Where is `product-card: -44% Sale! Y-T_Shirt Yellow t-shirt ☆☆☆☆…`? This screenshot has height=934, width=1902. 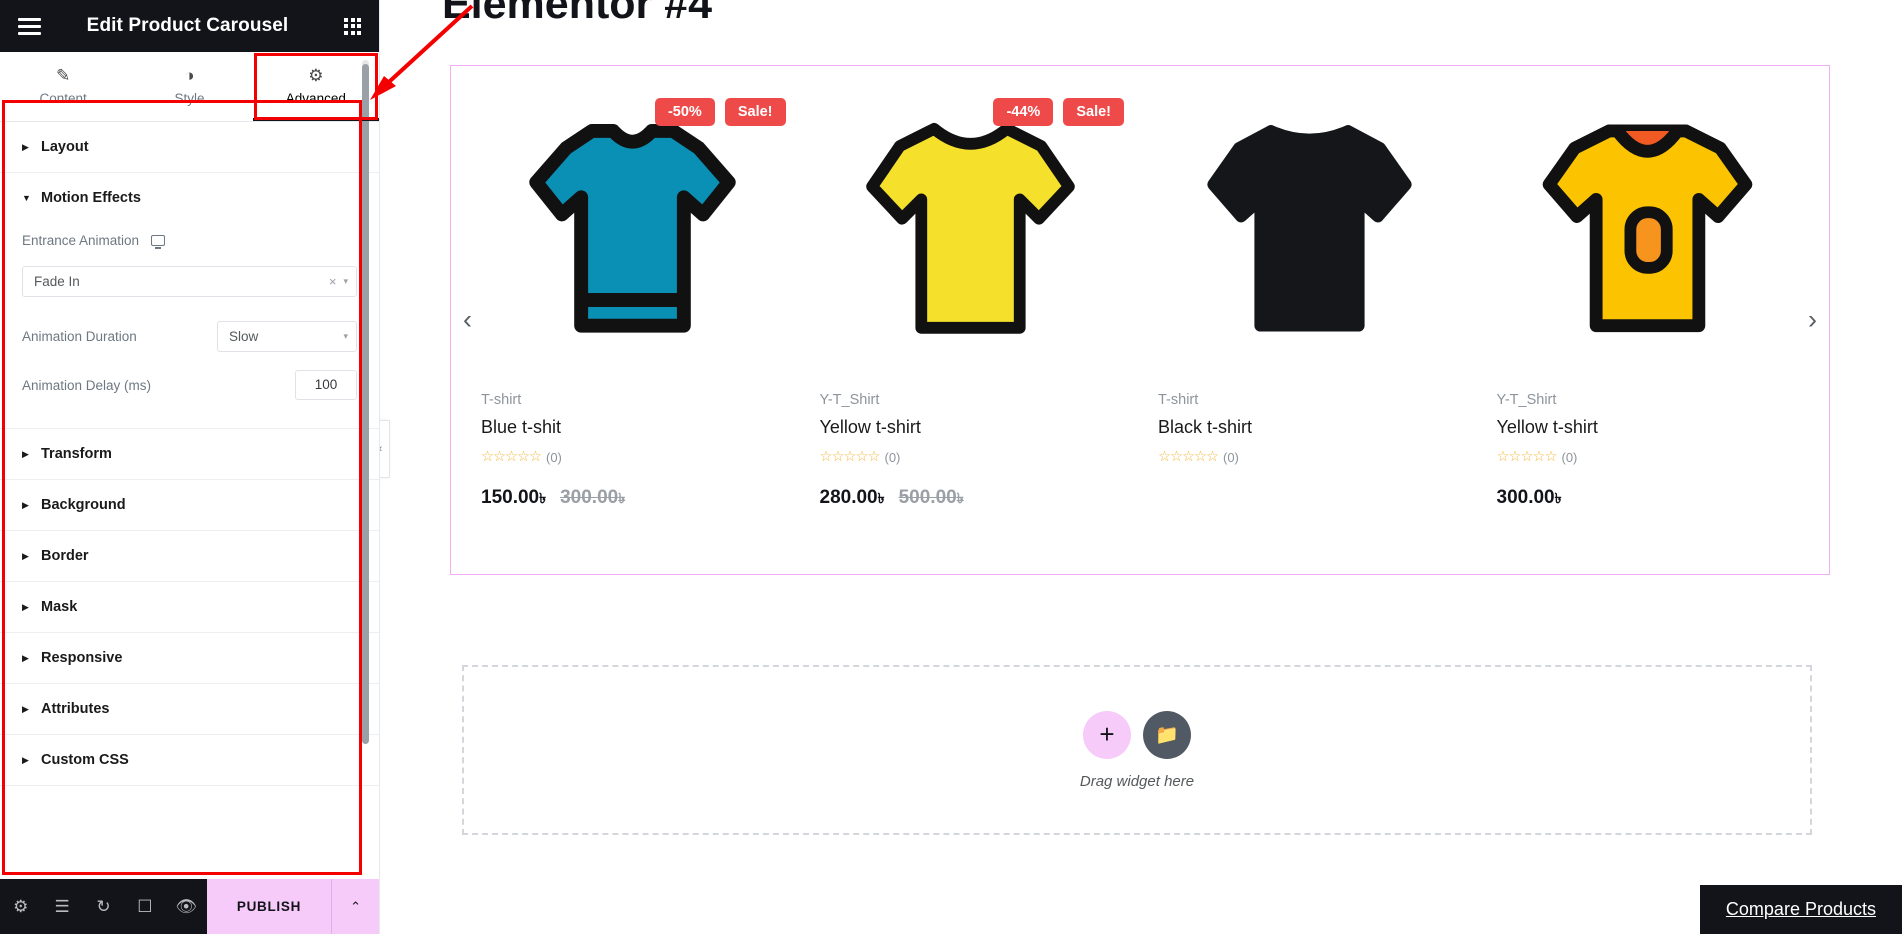
product-card: -44% Sale! Y-T_Shirt Yellow t-shirt ☆☆☆☆… is located at coordinates (971, 320).